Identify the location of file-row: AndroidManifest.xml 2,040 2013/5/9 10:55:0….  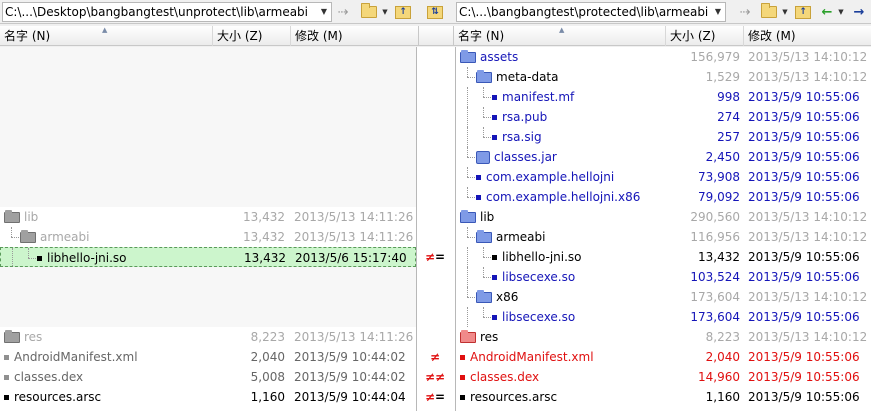
(663, 357).